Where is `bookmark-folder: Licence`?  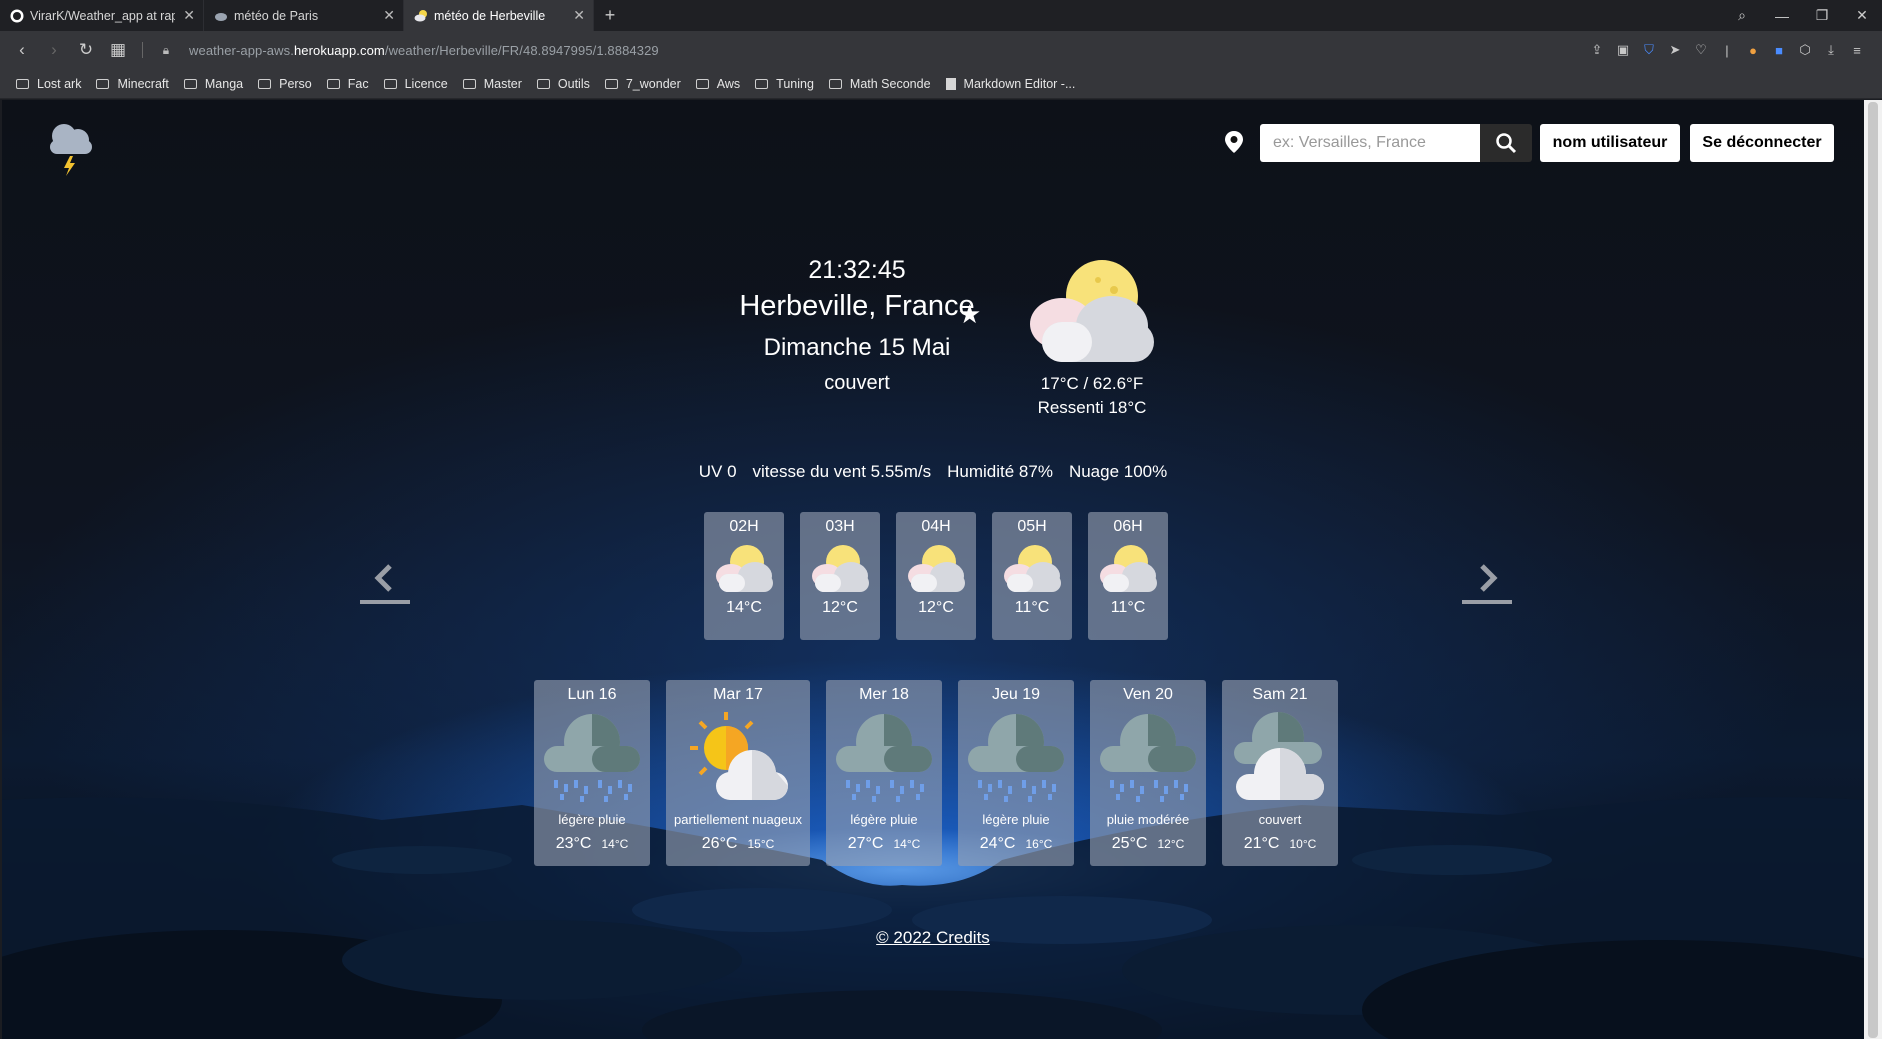 bookmark-folder: Licence is located at coordinates (415, 84).